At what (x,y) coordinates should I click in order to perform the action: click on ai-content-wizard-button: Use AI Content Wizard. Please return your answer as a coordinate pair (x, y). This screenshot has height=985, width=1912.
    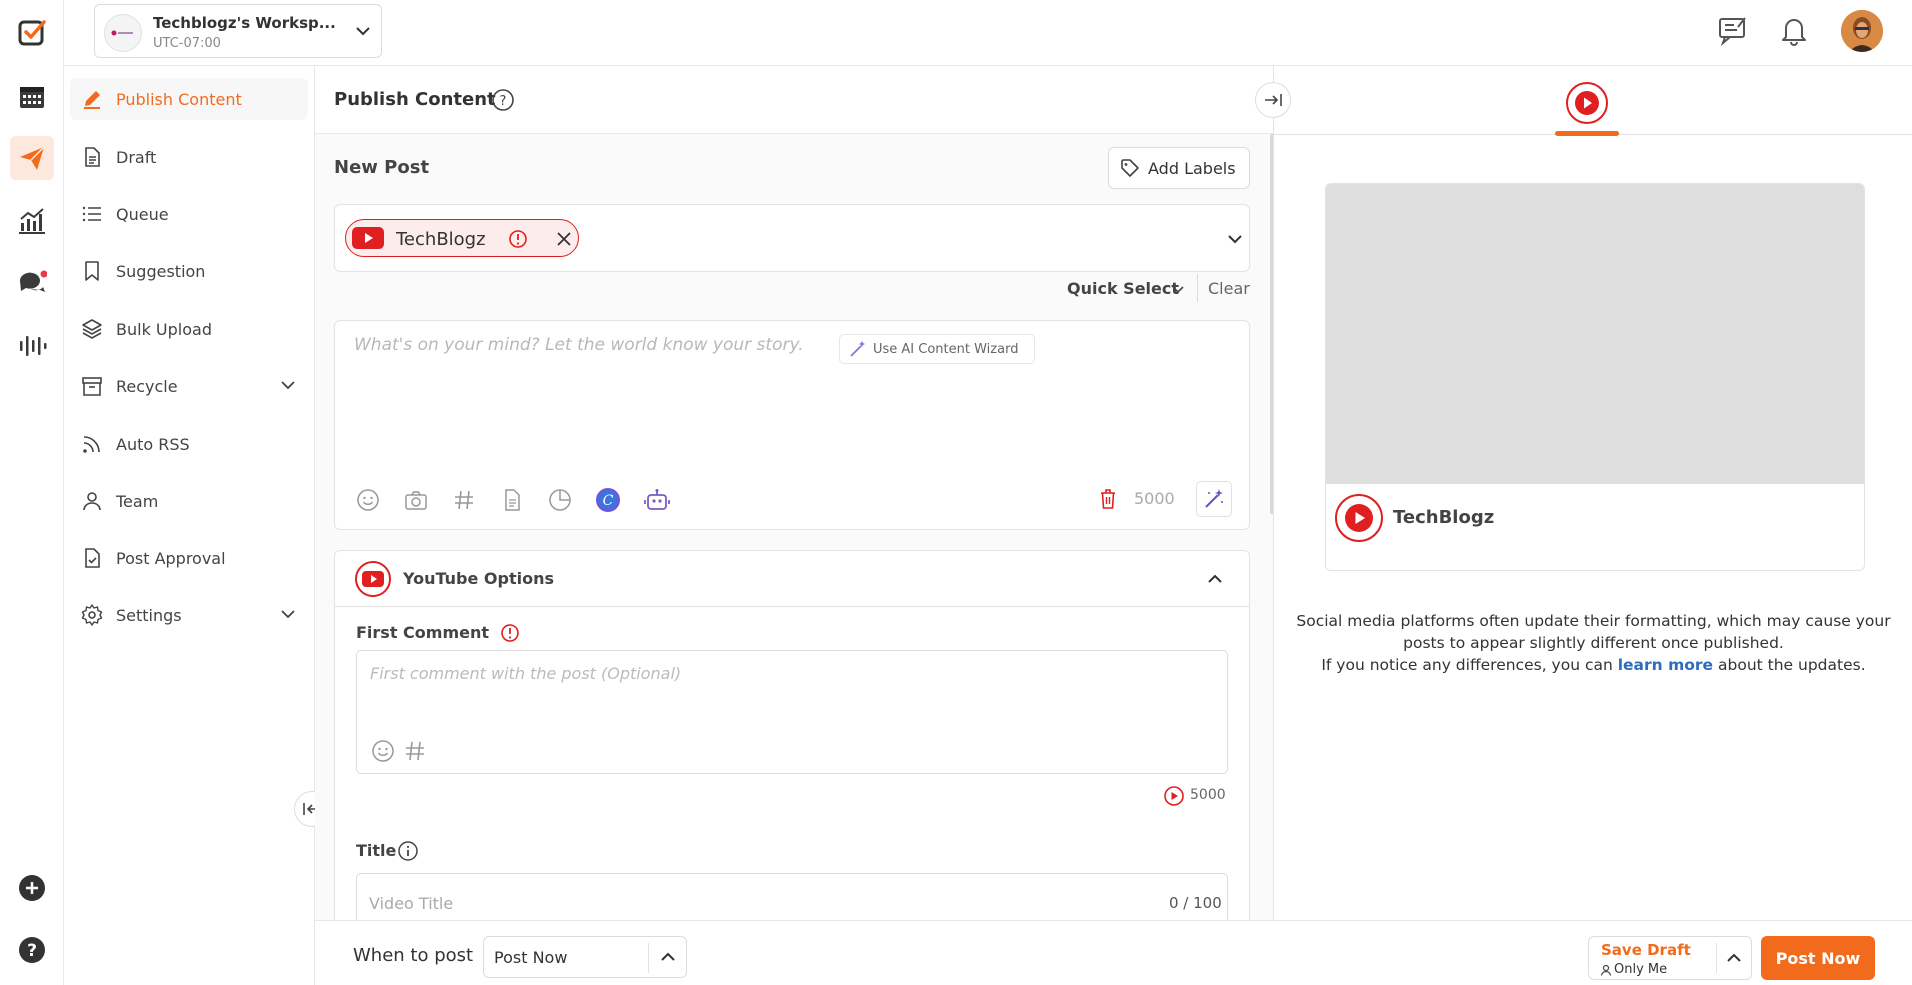
    Looking at the image, I should click on (937, 349).